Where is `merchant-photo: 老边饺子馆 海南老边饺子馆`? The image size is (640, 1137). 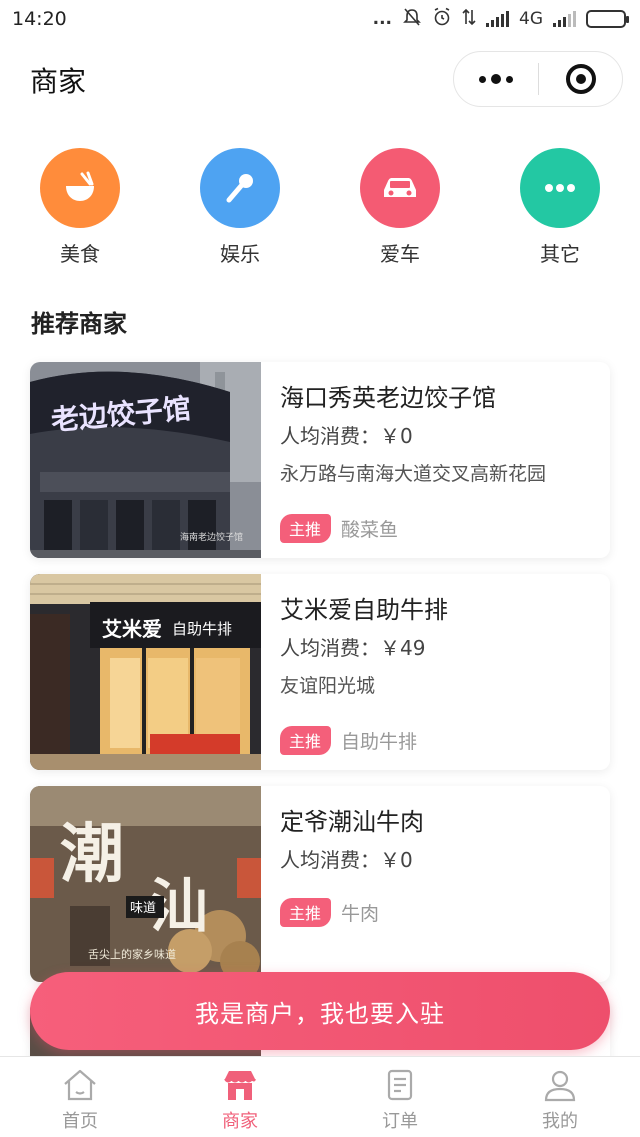 merchant-photo: 老边饺子馆 海南老边饺子馆 is located at coordinates (145, 460).